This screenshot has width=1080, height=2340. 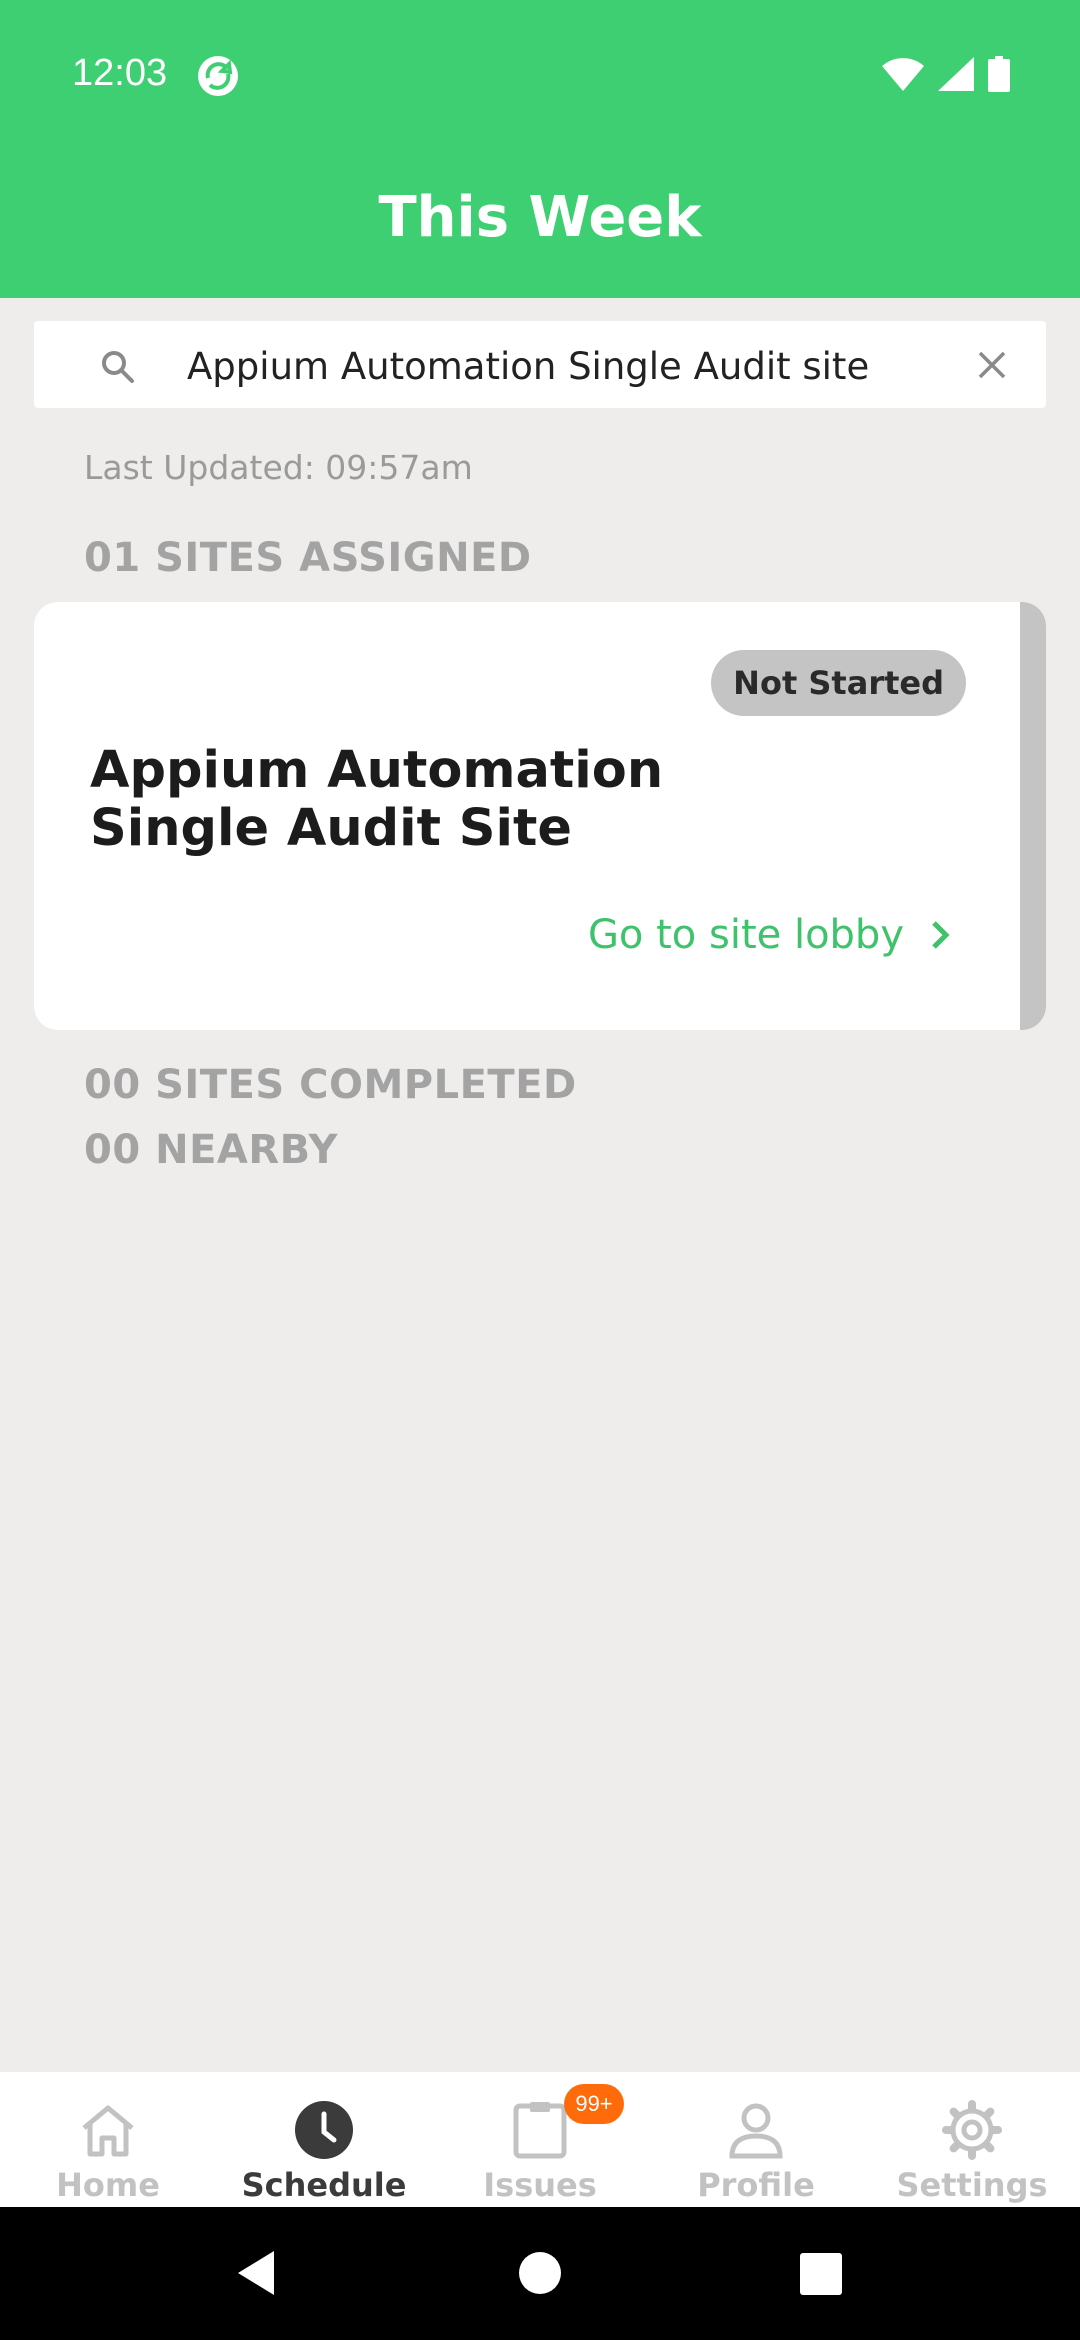 What do you see at coordinates (972, 2185) in the screenshot?
I see `nav-label-settings: Settings` at bounding box center [972, 2185].